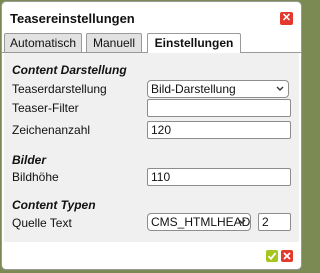  I want to click on bildhoehe-label: Bildhöhe, so click(35, 177).